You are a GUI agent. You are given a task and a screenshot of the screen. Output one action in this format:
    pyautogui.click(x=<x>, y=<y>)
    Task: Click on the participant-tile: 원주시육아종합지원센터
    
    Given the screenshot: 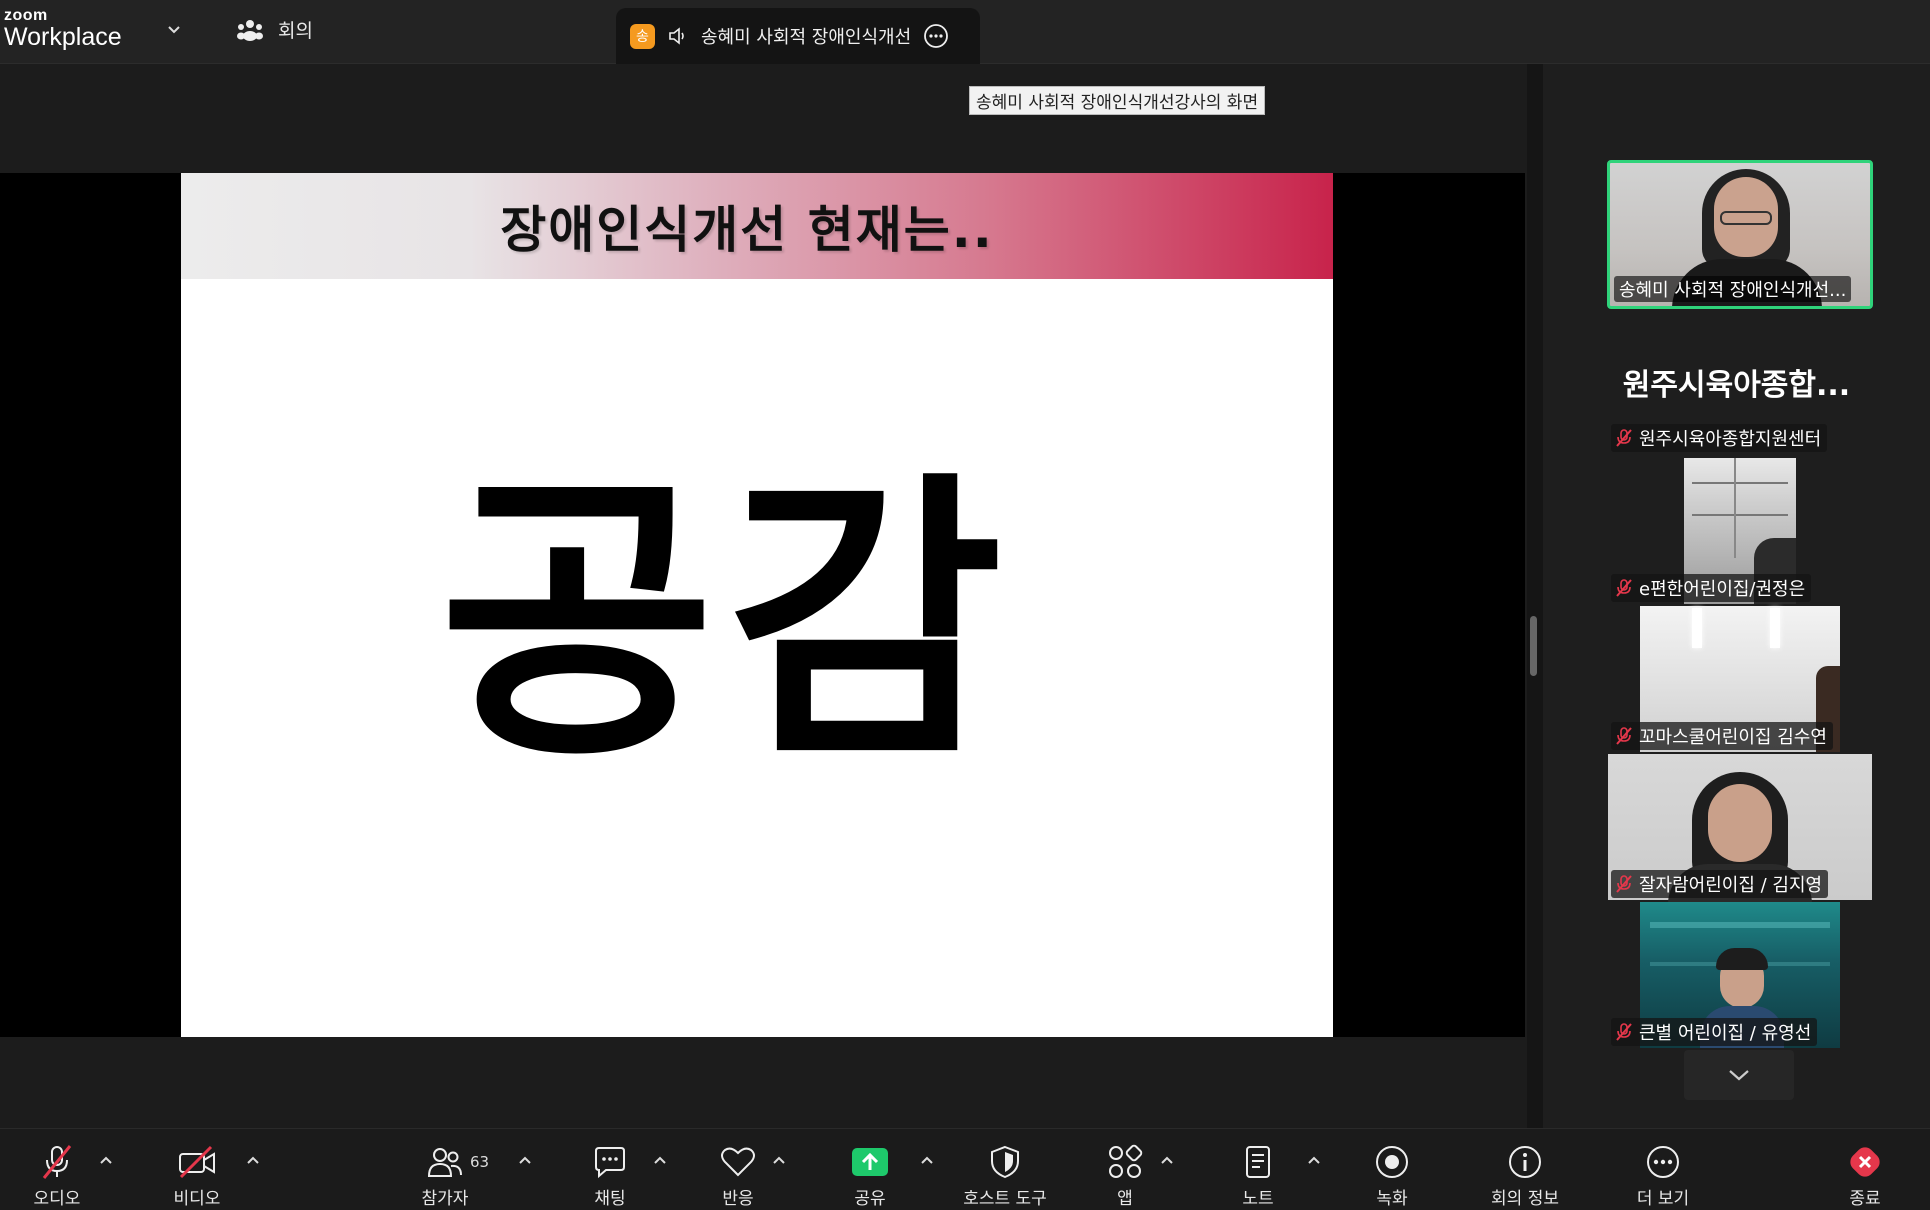 What is the action you would take?
    pyautogui.click(x=1740, y=438)
    